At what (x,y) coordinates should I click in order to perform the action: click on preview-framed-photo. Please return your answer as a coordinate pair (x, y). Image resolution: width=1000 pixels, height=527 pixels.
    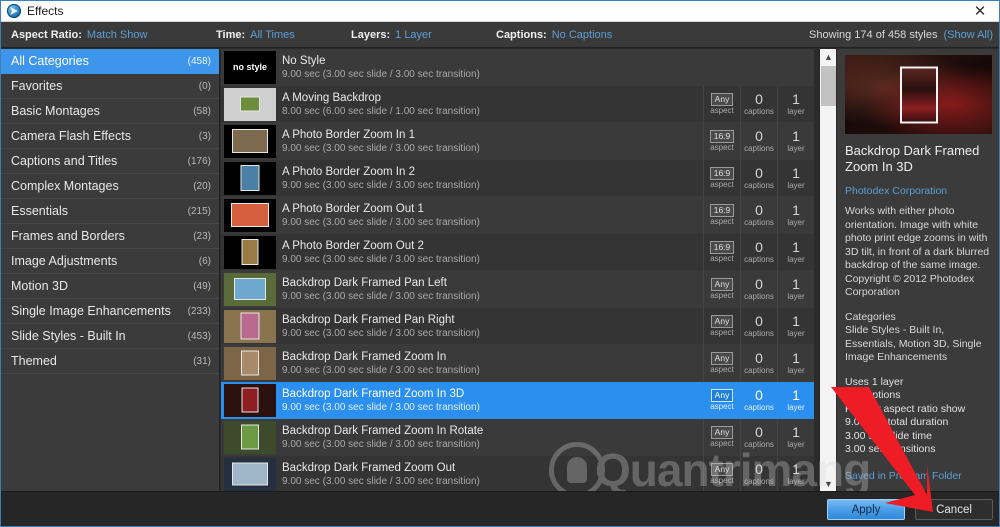
    Looking at the image, I should click on (918, 94).